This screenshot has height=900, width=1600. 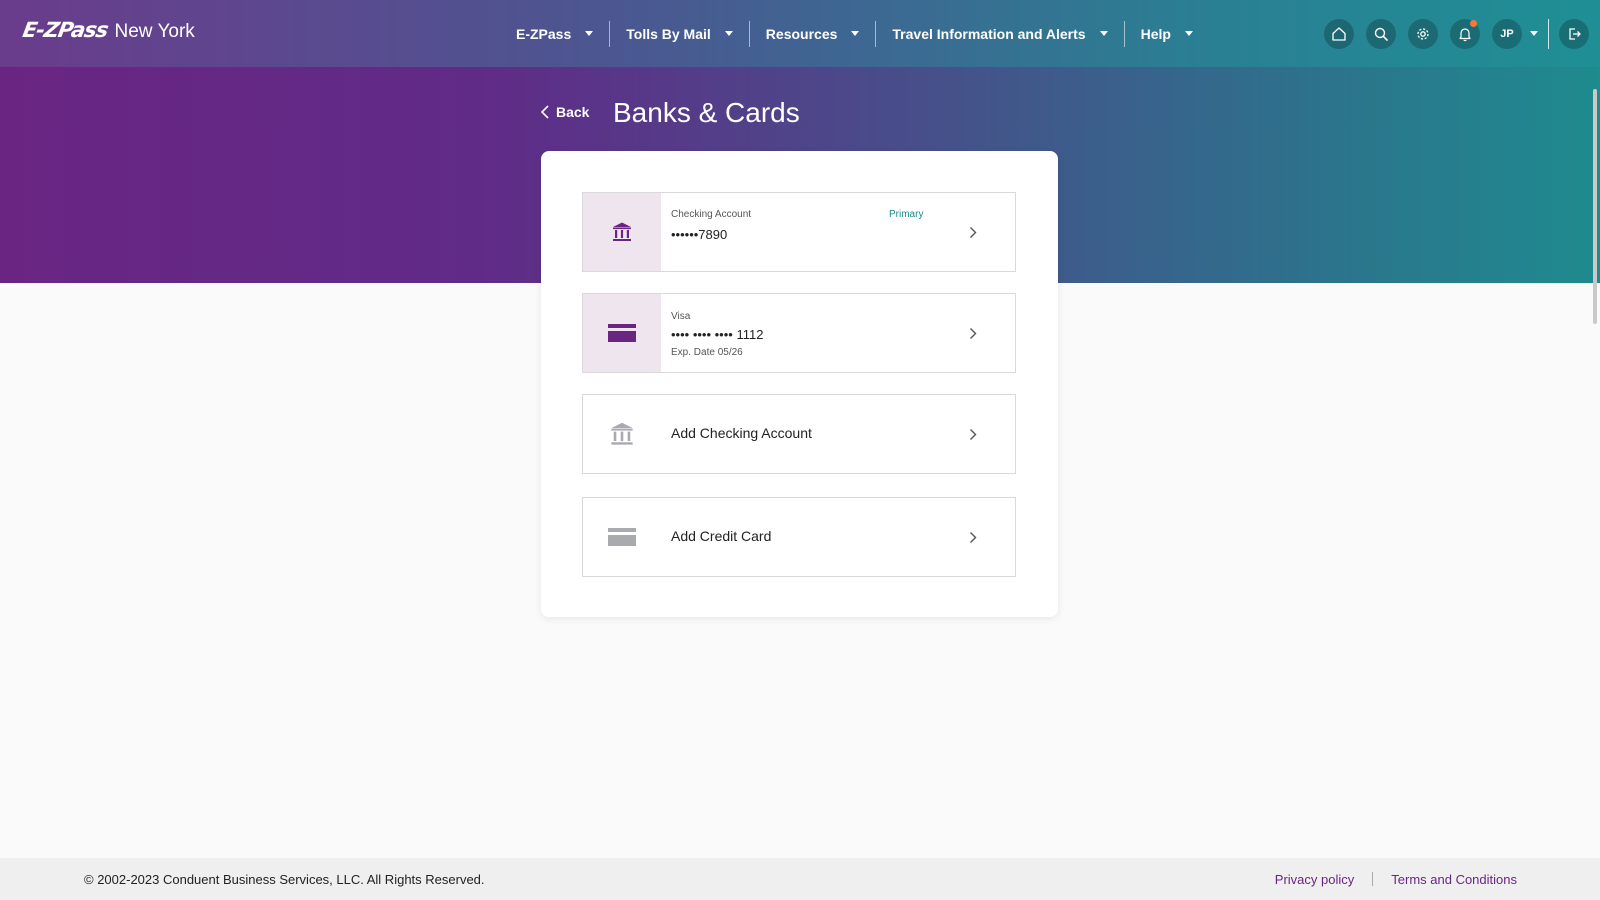 What do you see at coordinates (1473, 23) in the screenshot?
I see `notification-dot` at bounding box center [1473, 23].